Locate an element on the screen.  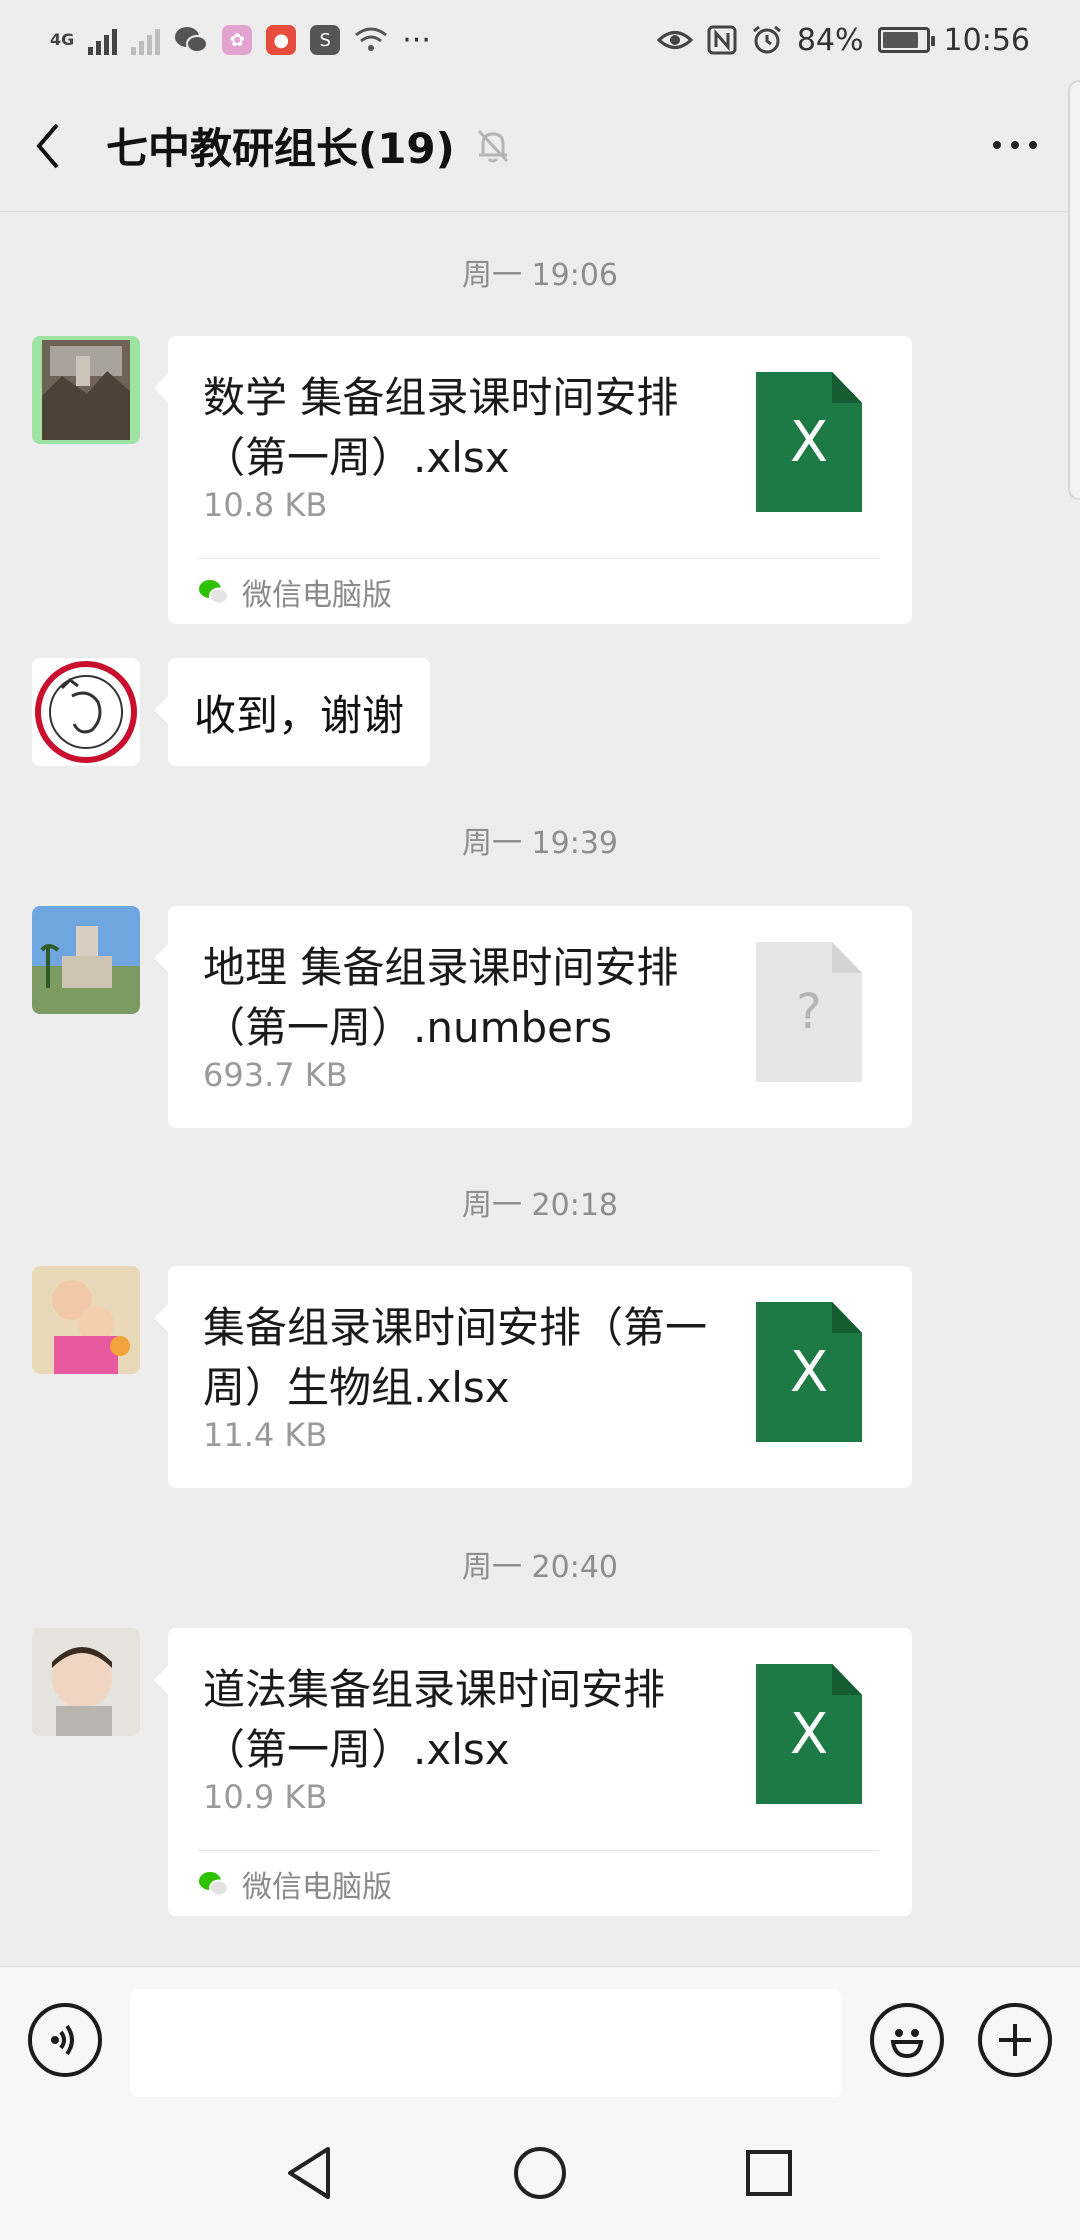
map-app-icon: ● is located at coordinates (281, 40).